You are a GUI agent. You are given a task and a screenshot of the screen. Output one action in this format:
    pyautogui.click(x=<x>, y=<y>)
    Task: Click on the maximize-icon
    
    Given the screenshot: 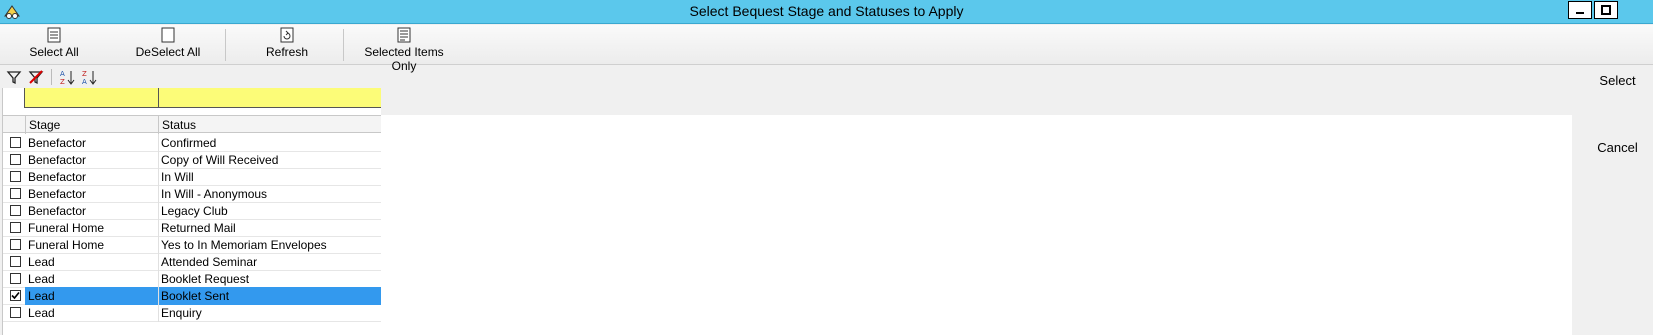 What is the action you would take?
    pyautogui.click(x=1606, y=10)
    